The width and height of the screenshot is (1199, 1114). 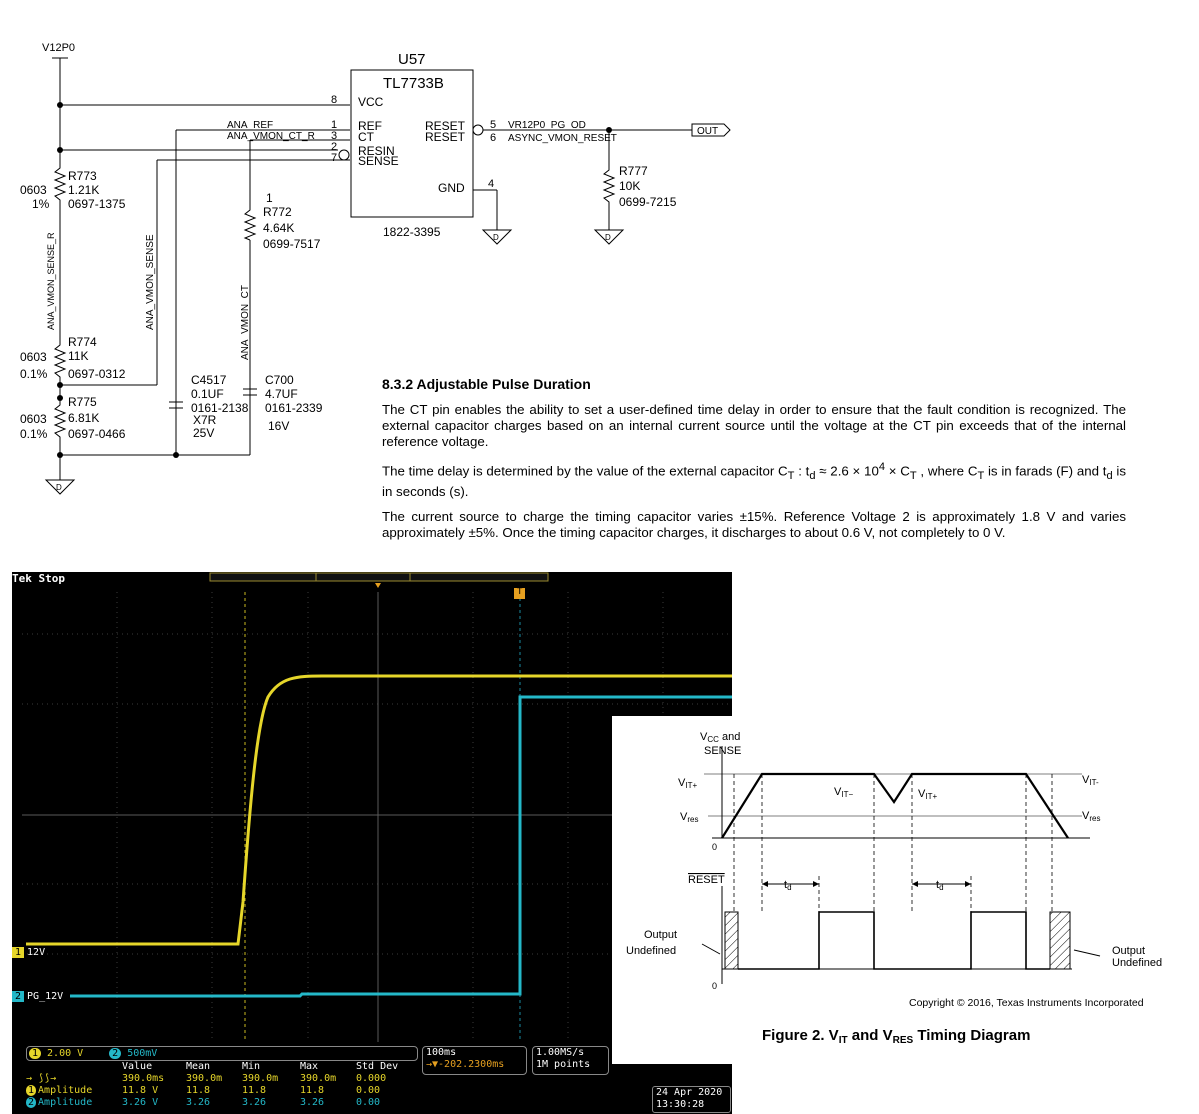 What do you see at coordinates (206, 1078) in the screenshot?
I see `measurement-row: → ⟆⟆→ 390.0ms 390.0m 390.0m 390.0m 0.000` at bounding box center [206, 1078].